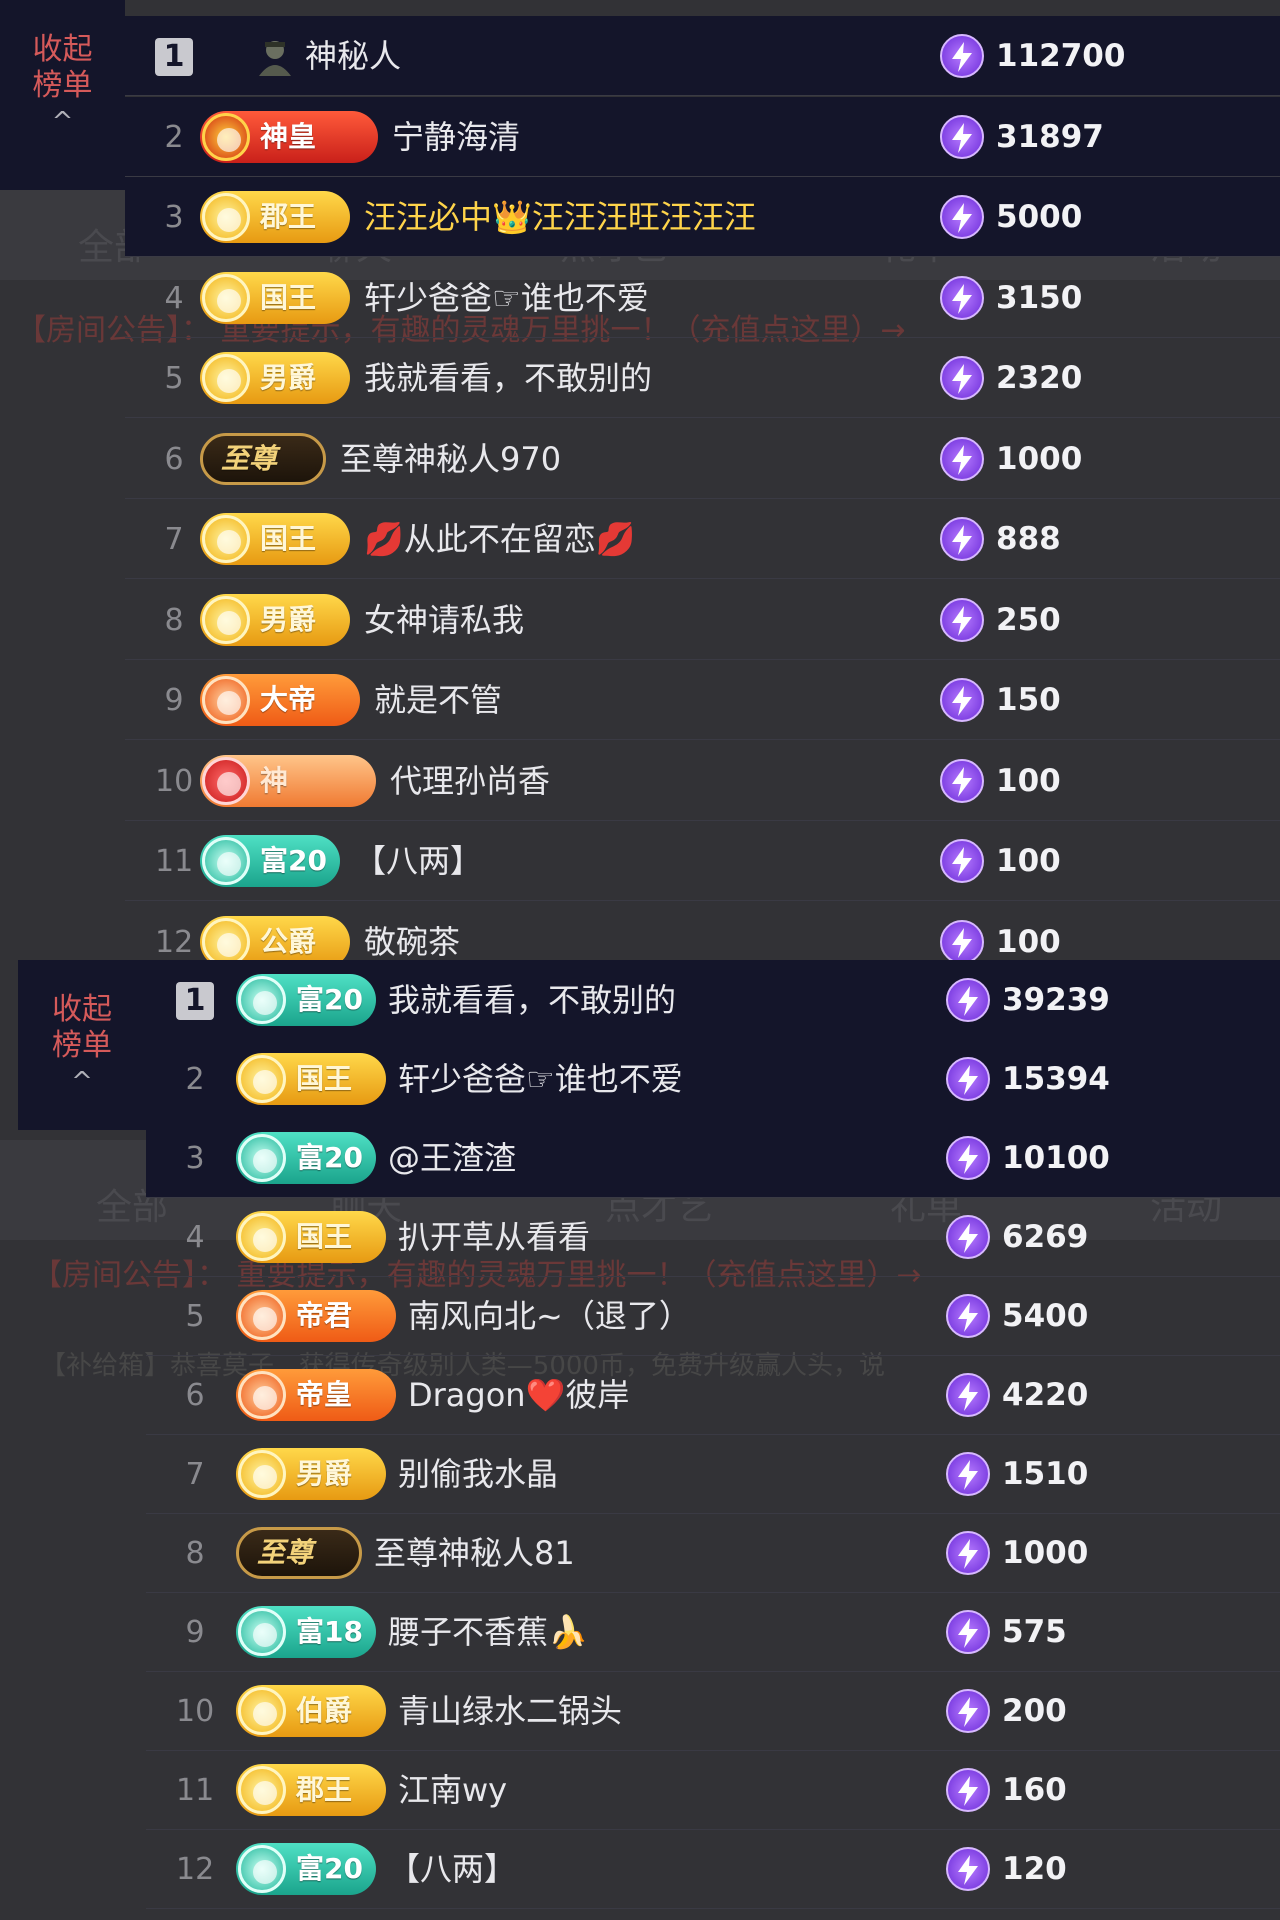 Image resolution: width=1280 pixels, height=1920 pixels. I want to click on leaderboard-row: 10 神 代理孙尚香 100, so click(702, 781).